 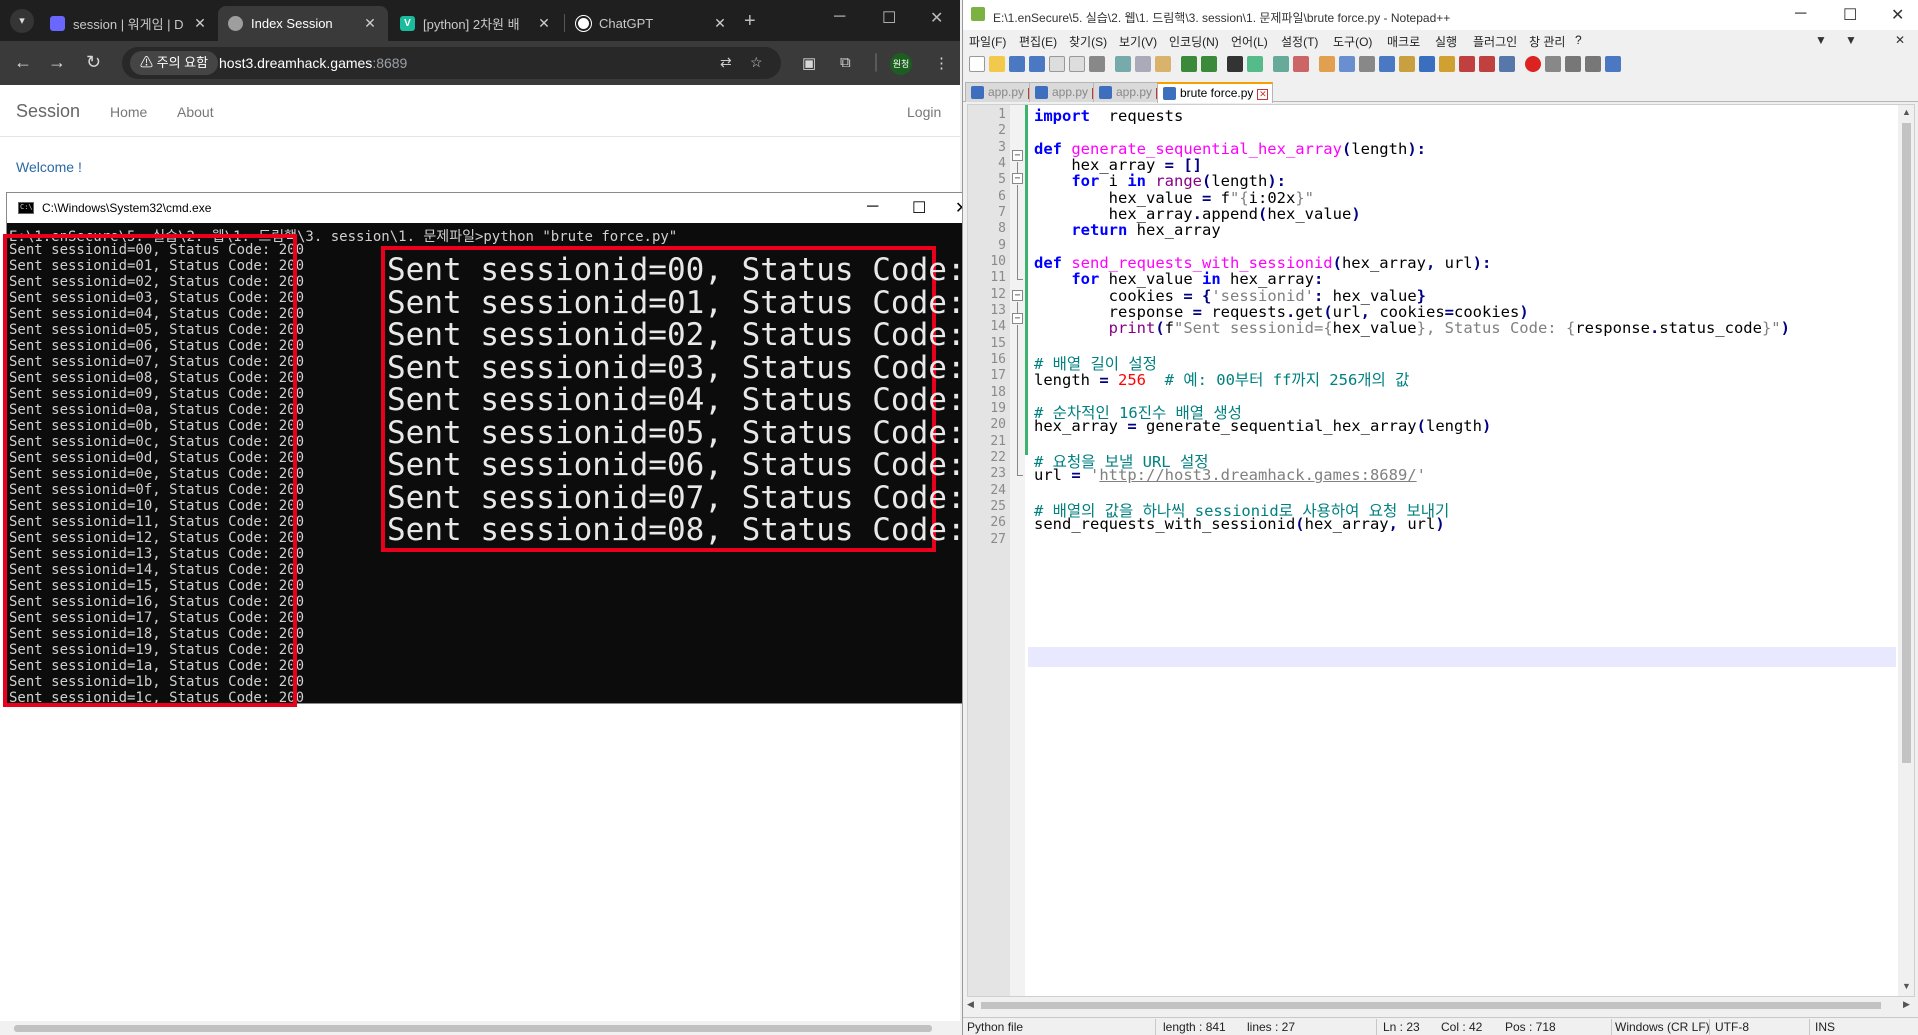 What do you see at coordinates (936, 18) in the screenshot?
I see `close-window-icon: ✕` at bounding box center [936, 18].